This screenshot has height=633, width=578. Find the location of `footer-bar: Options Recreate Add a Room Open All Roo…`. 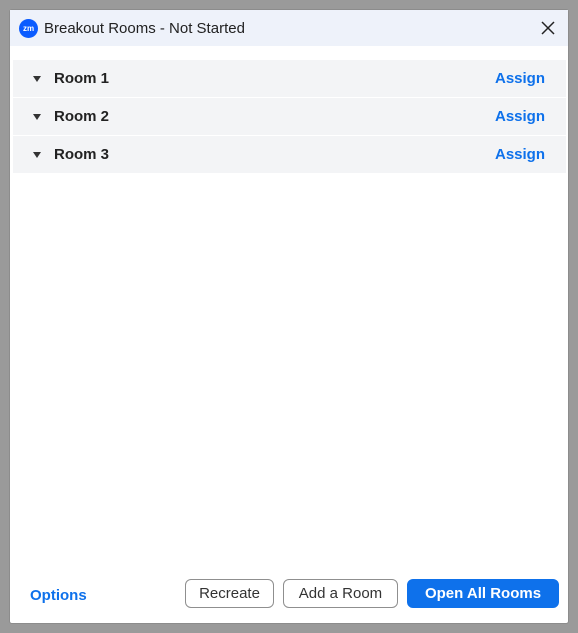

footer-bar: Options Recreate Add a Room Open All Roo… is located at coordinates (289, 598).